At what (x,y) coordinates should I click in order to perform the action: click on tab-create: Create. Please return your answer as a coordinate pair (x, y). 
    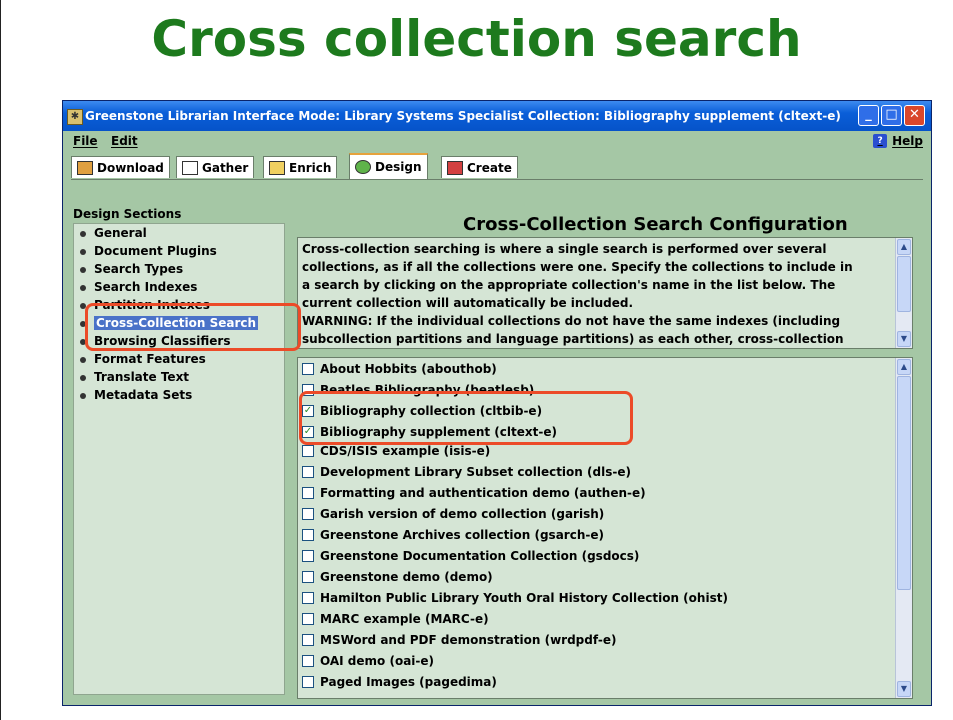
    Looking at the image, I should click on (479, 167).